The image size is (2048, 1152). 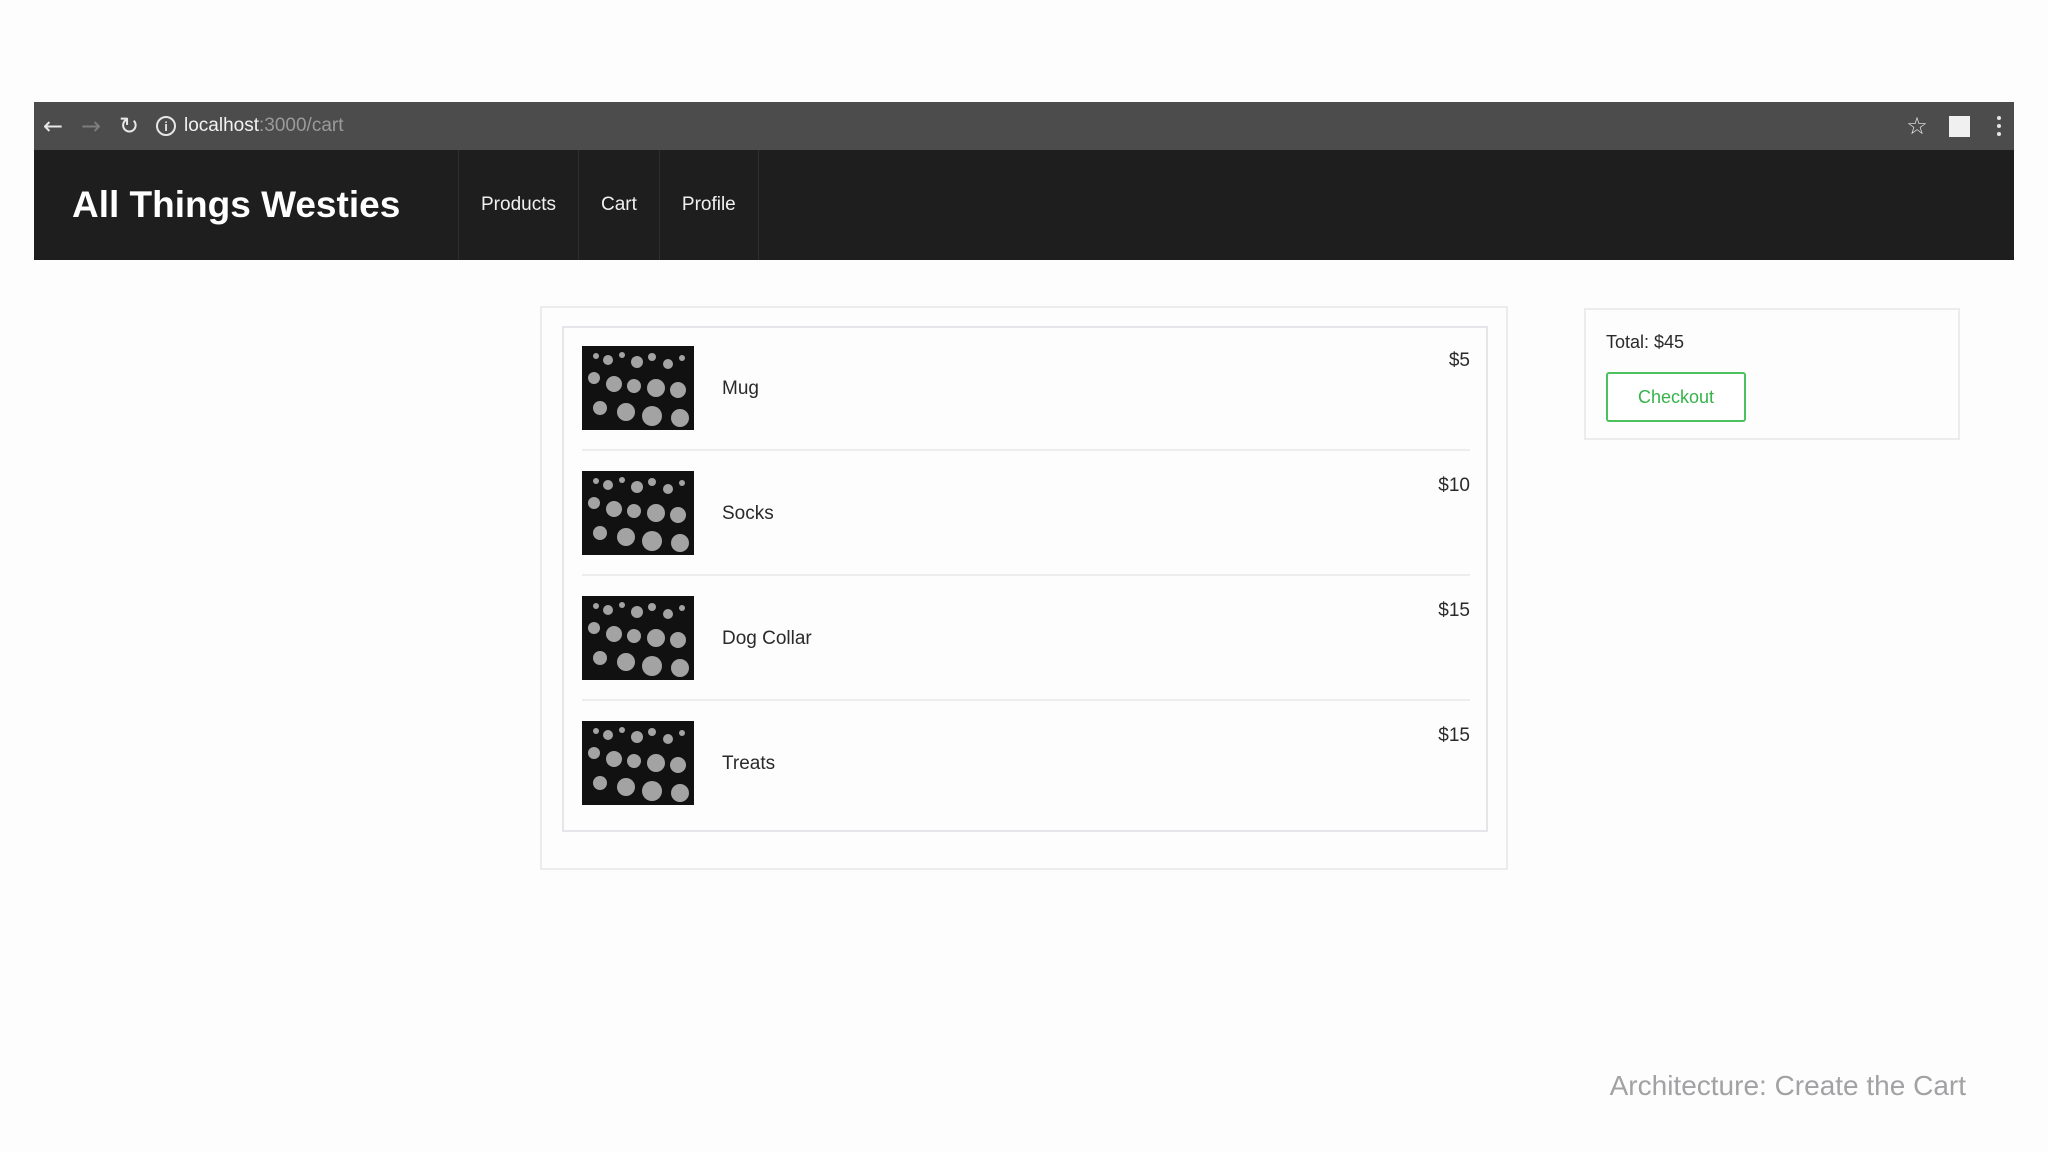 What do you see at coordinates (749, 763) in the screenshot?
I see `item-name: Treats` at bounding box center [749, 763].